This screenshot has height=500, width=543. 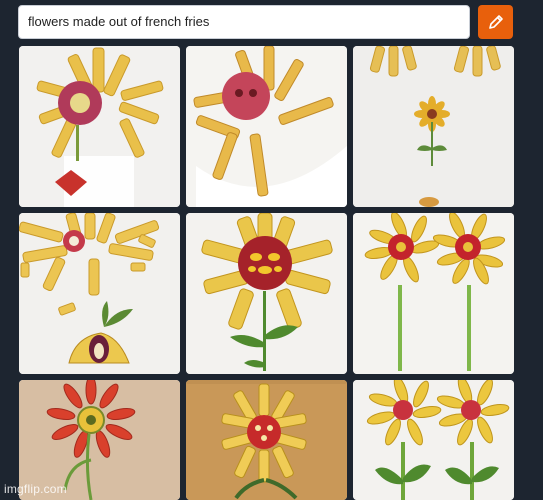 I want to click on prompt-input: flowers made out of french fries, so click(x=244, y=22).